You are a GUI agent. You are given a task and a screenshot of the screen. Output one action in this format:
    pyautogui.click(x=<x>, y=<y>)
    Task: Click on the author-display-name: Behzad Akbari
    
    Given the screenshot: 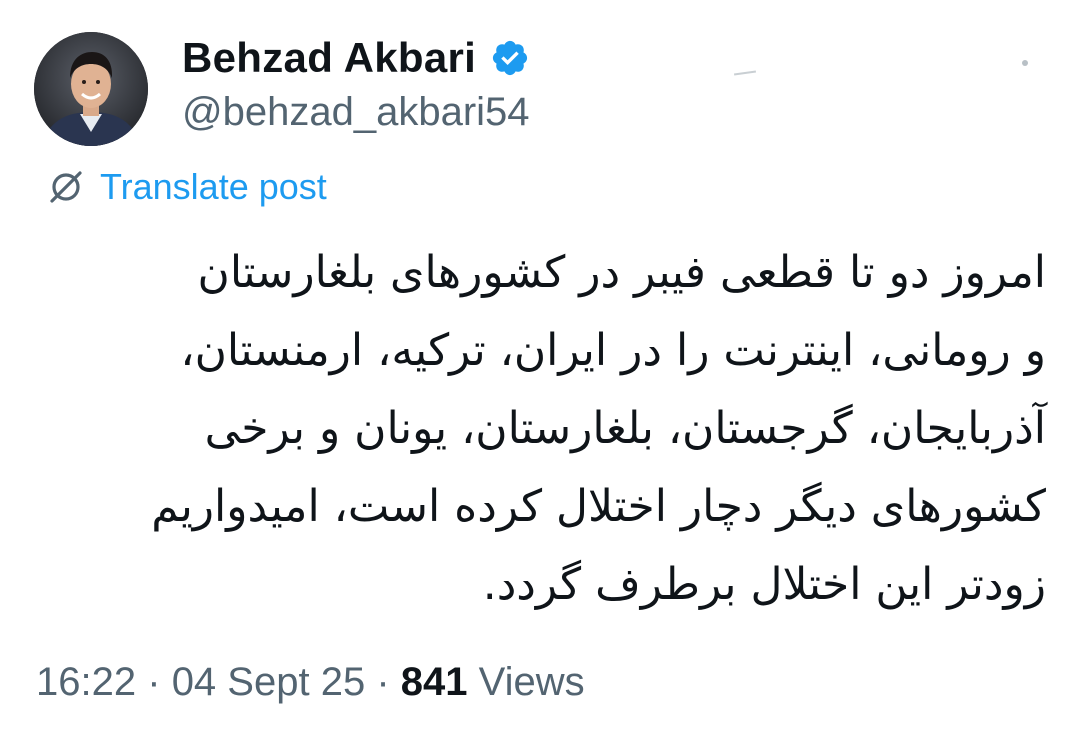 What is the action you would take?
    pyautogui.click(x=329, y=58)
    